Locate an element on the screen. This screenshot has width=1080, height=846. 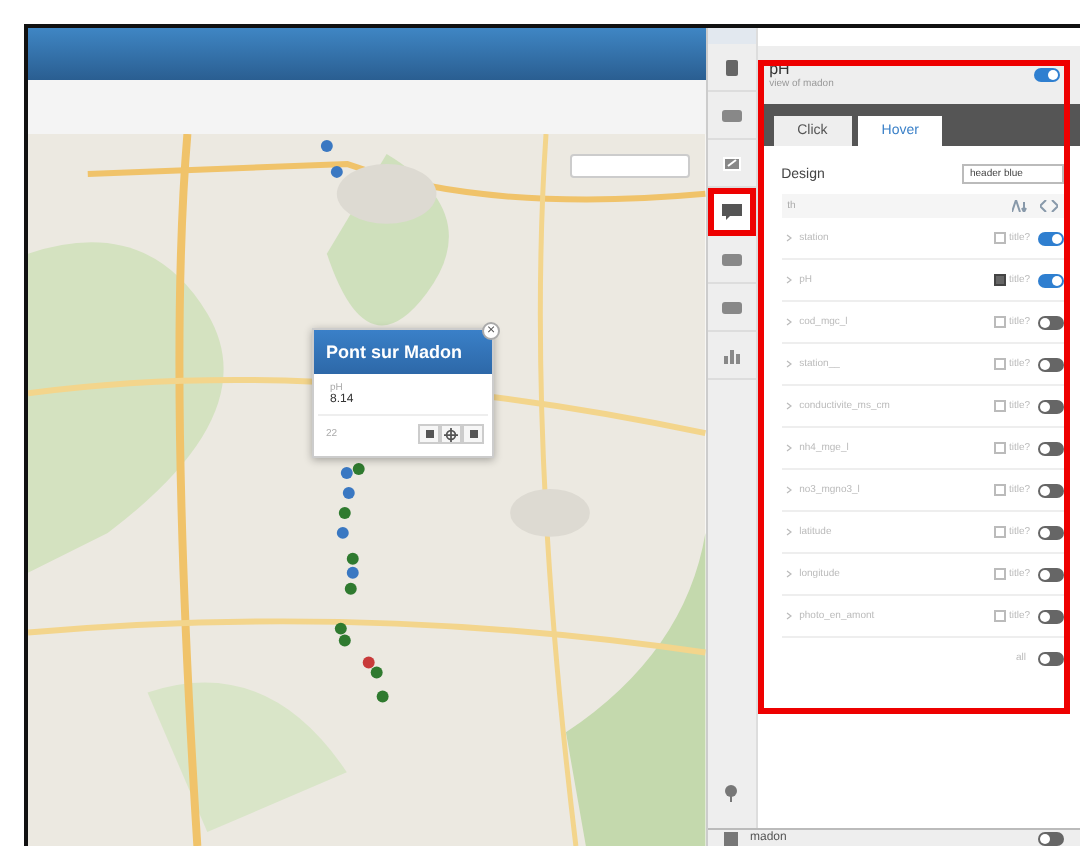
popup-title: Pont sur Madon is located at coordinates (403, 352).